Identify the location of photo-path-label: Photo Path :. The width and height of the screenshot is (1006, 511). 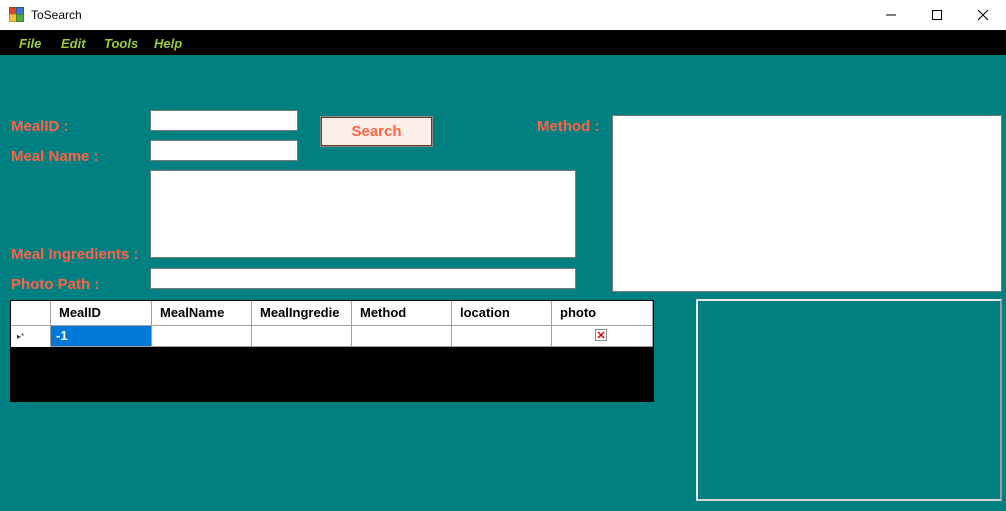
(55, 284).